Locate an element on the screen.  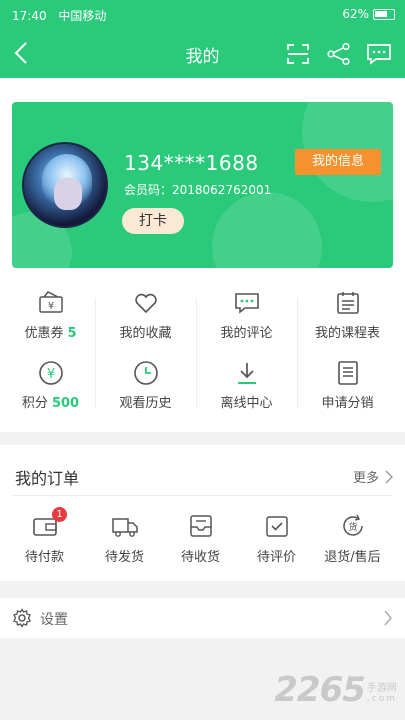
watermark-suffix: .com is located at coordinates (381, 699).